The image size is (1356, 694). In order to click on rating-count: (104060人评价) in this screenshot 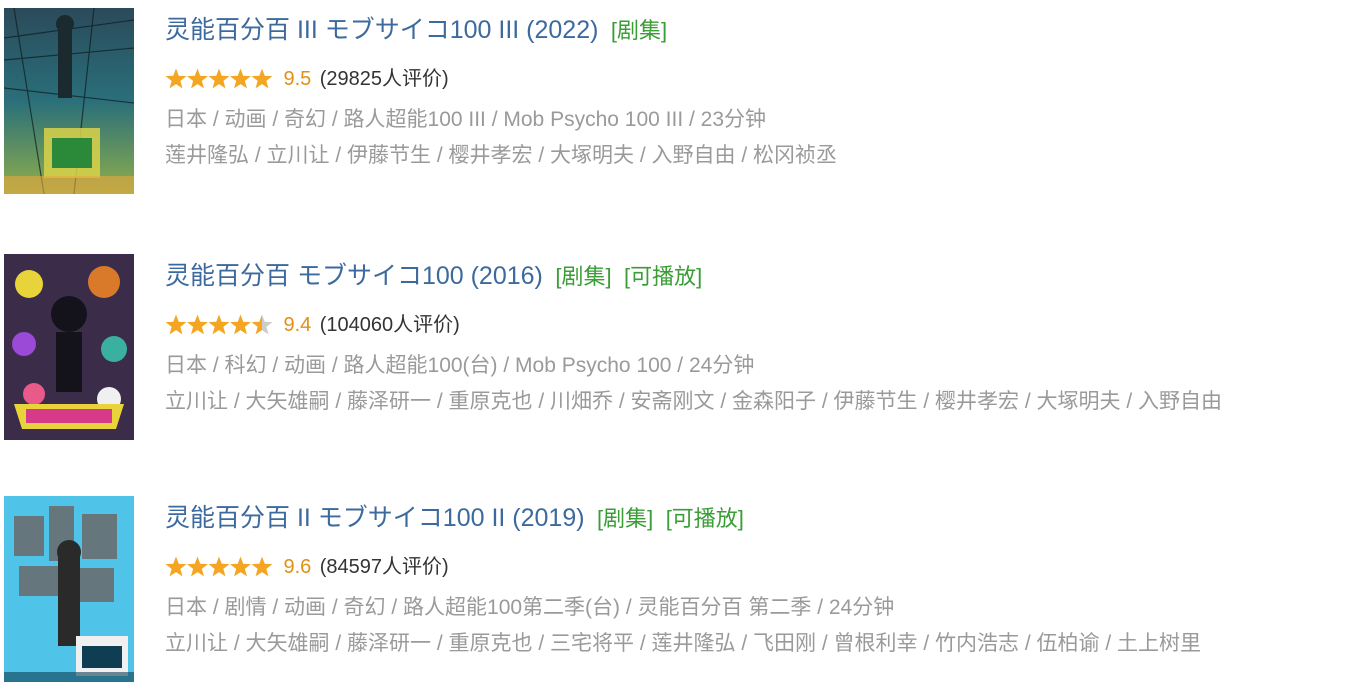, I will do `click(389, 325)`.